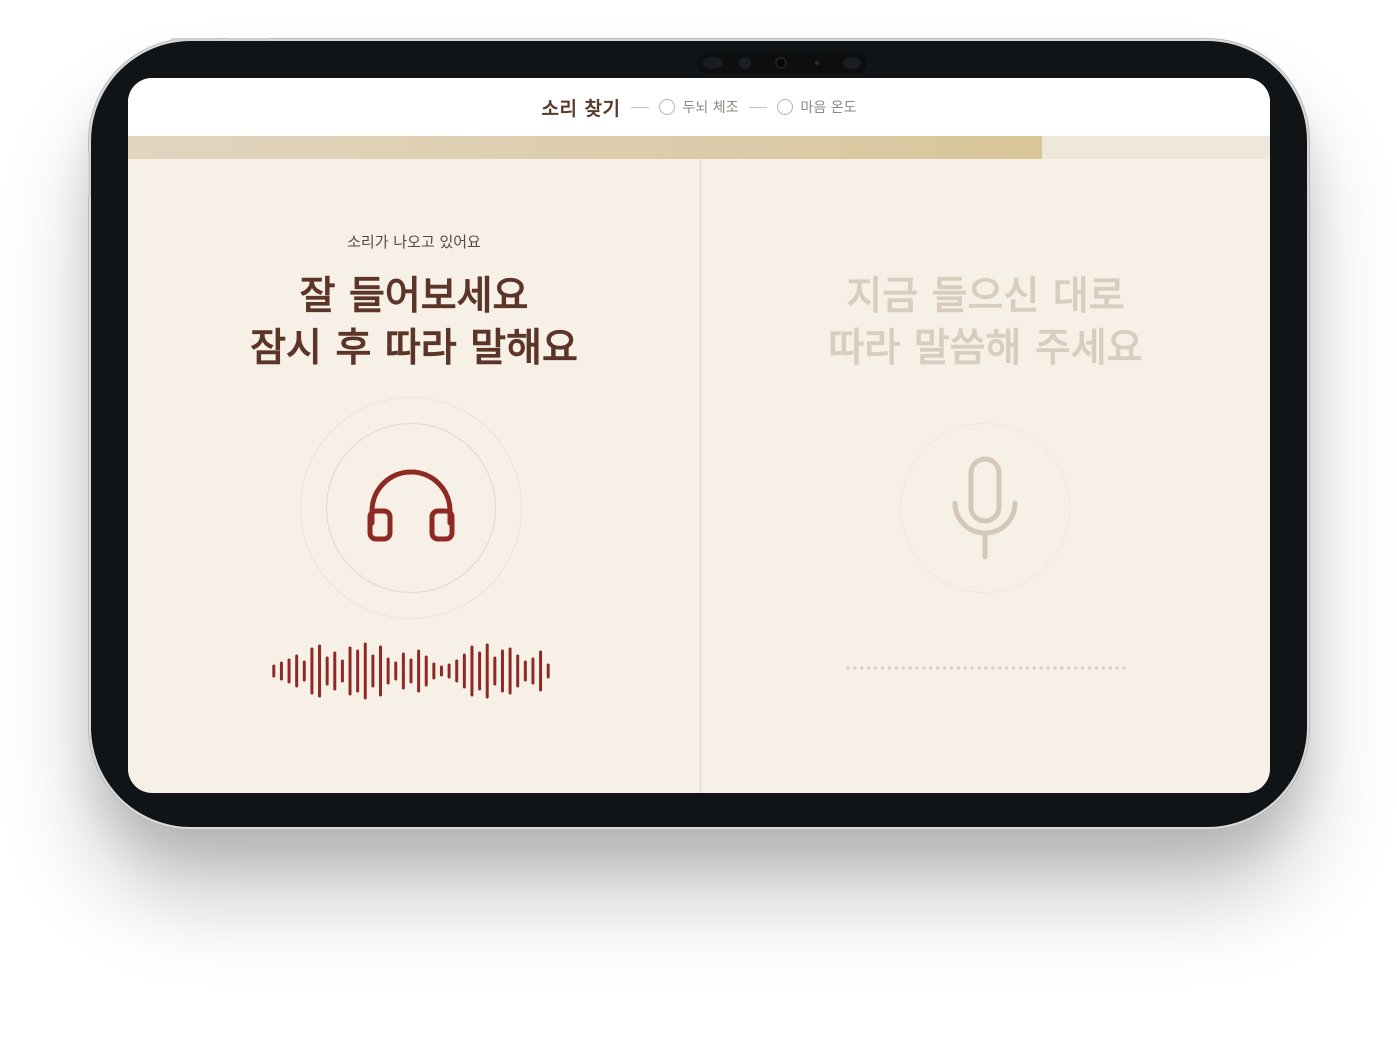  Describe the element at coordinates (828, 108) in the screenshot. I see `step-label: 마음 온도` at that location.